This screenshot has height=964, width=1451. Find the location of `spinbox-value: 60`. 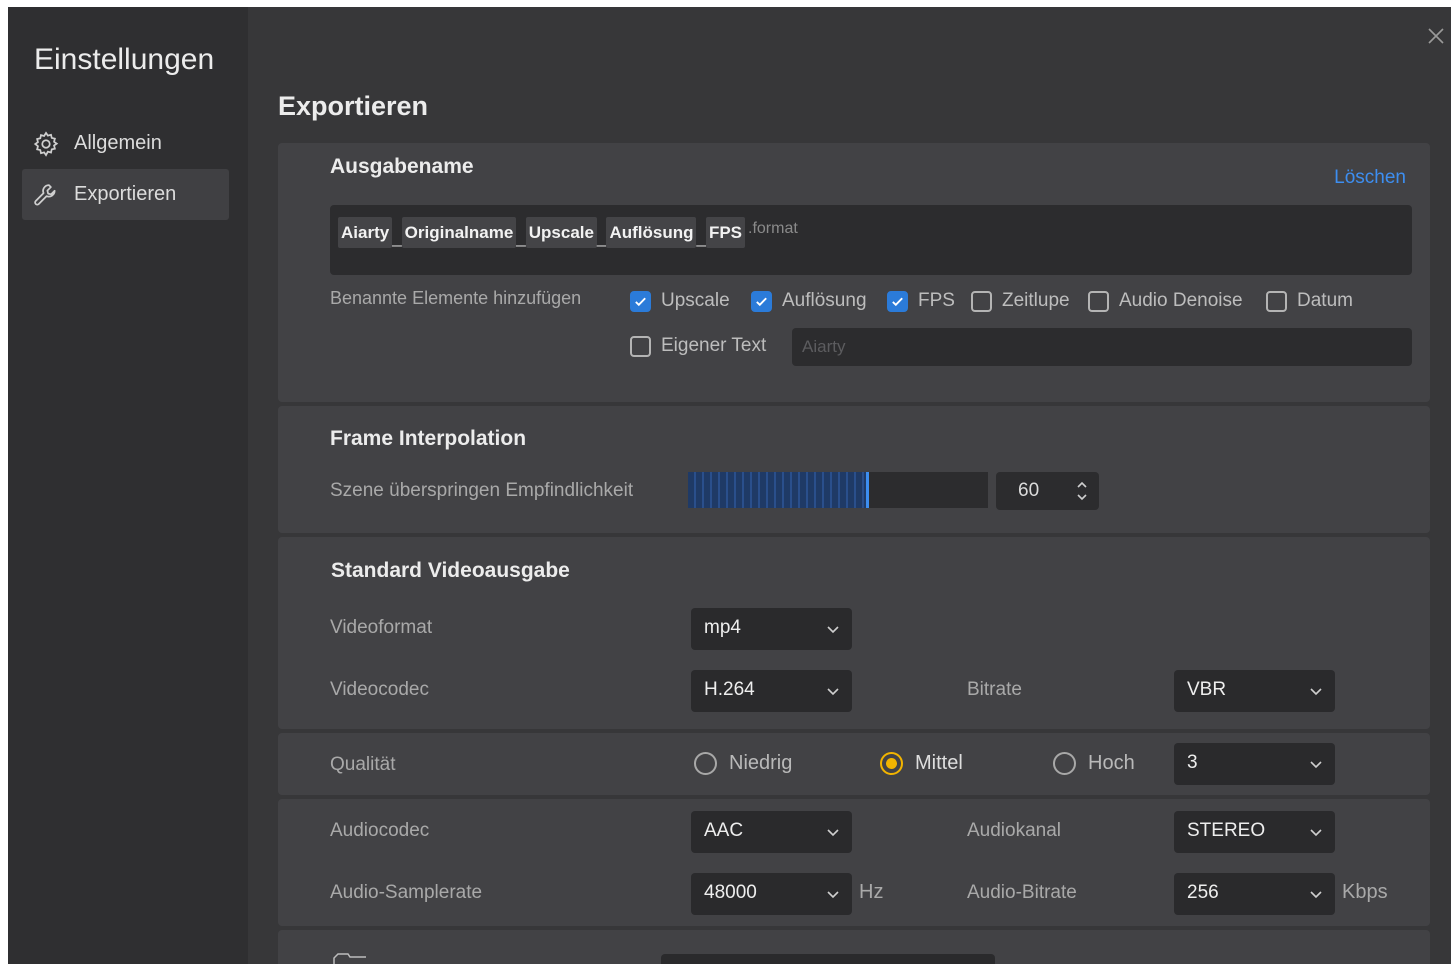

spinbox-value: 60 is located at coordinates (1029, 490).